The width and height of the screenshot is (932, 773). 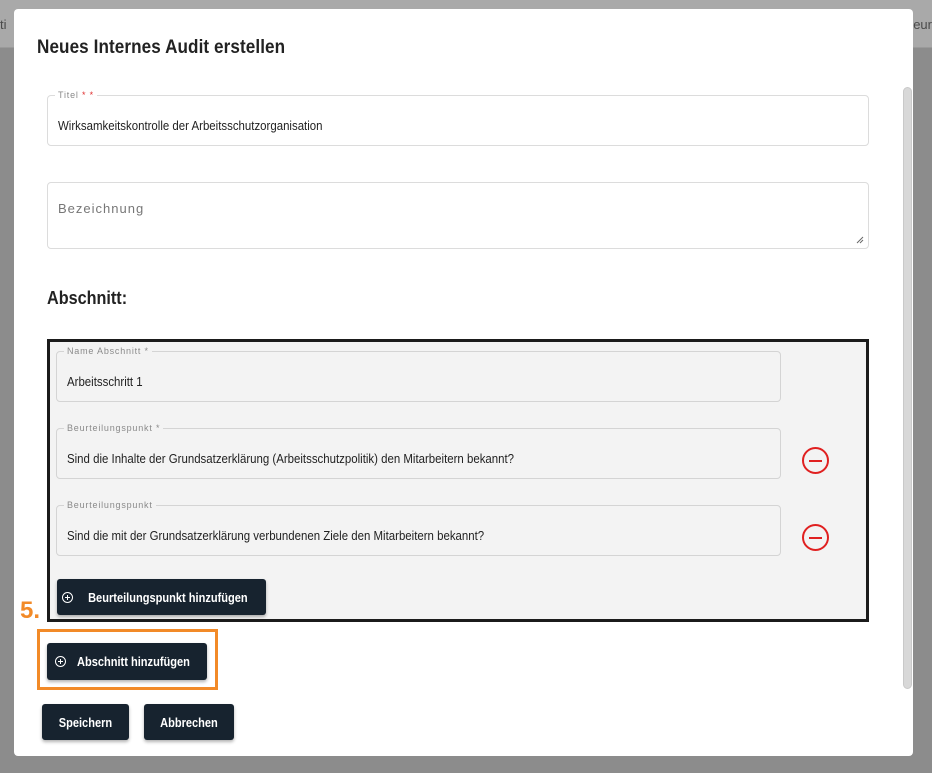 What do you see at coordinates (3, 24) in the screenshot?
I see `background-tab-fragment: ti` at bounding box center [3, 24].